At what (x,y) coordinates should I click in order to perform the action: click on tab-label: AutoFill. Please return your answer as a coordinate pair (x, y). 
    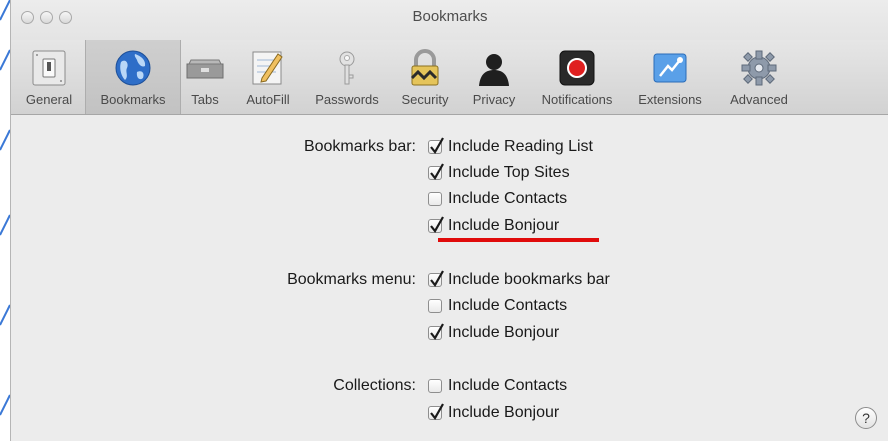
    Looking at the image, I should click on (268, 99).